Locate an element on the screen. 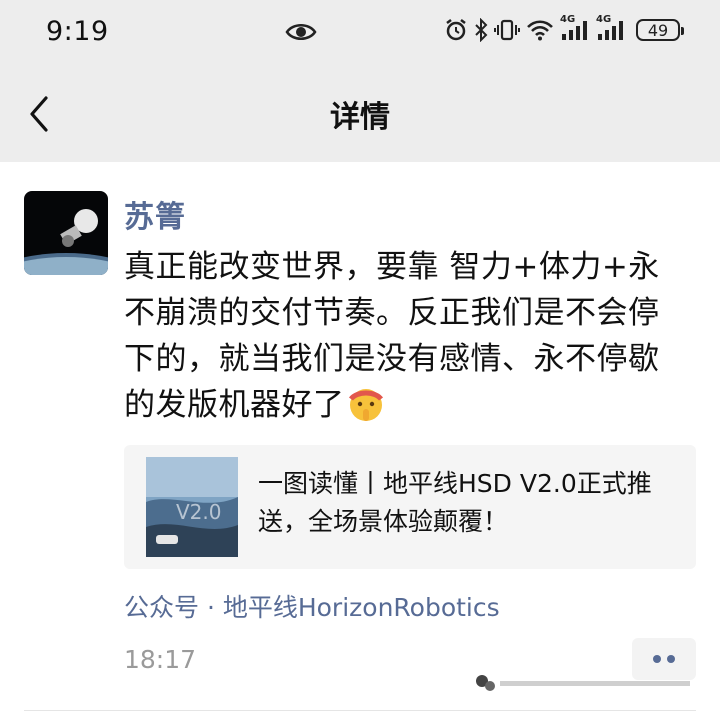  status-icons: 4G 4G 49 is located at coordinates (564, 28).